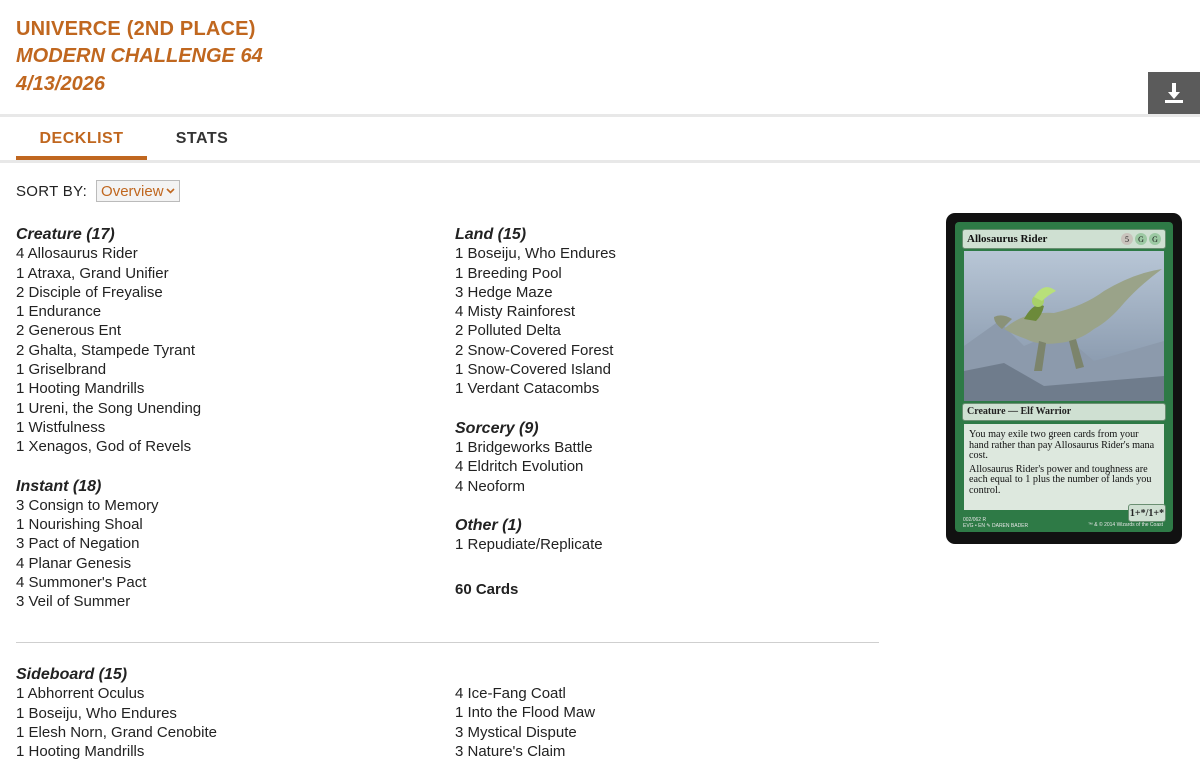 The width and height of the screenshot is (1200, 775). I want to click on card-line: 1 Snow-Covered Island, so click(535, 369).